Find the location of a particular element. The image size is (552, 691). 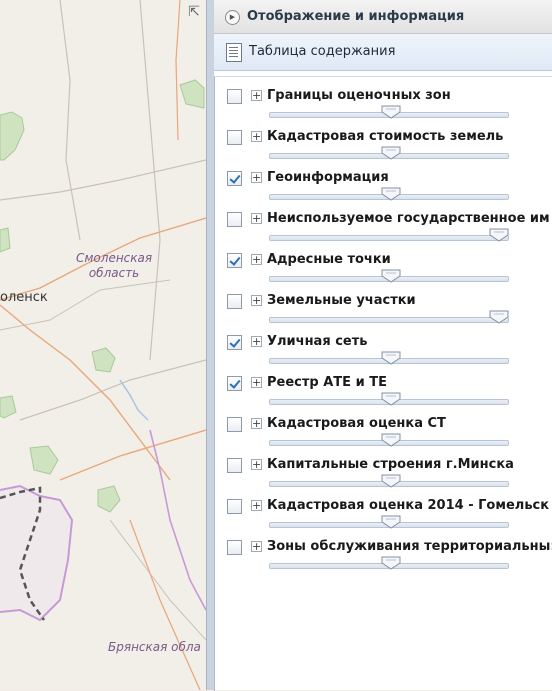

layer-row: + Зоны обслуживания территориальны: is located at coordinates (383, 554).